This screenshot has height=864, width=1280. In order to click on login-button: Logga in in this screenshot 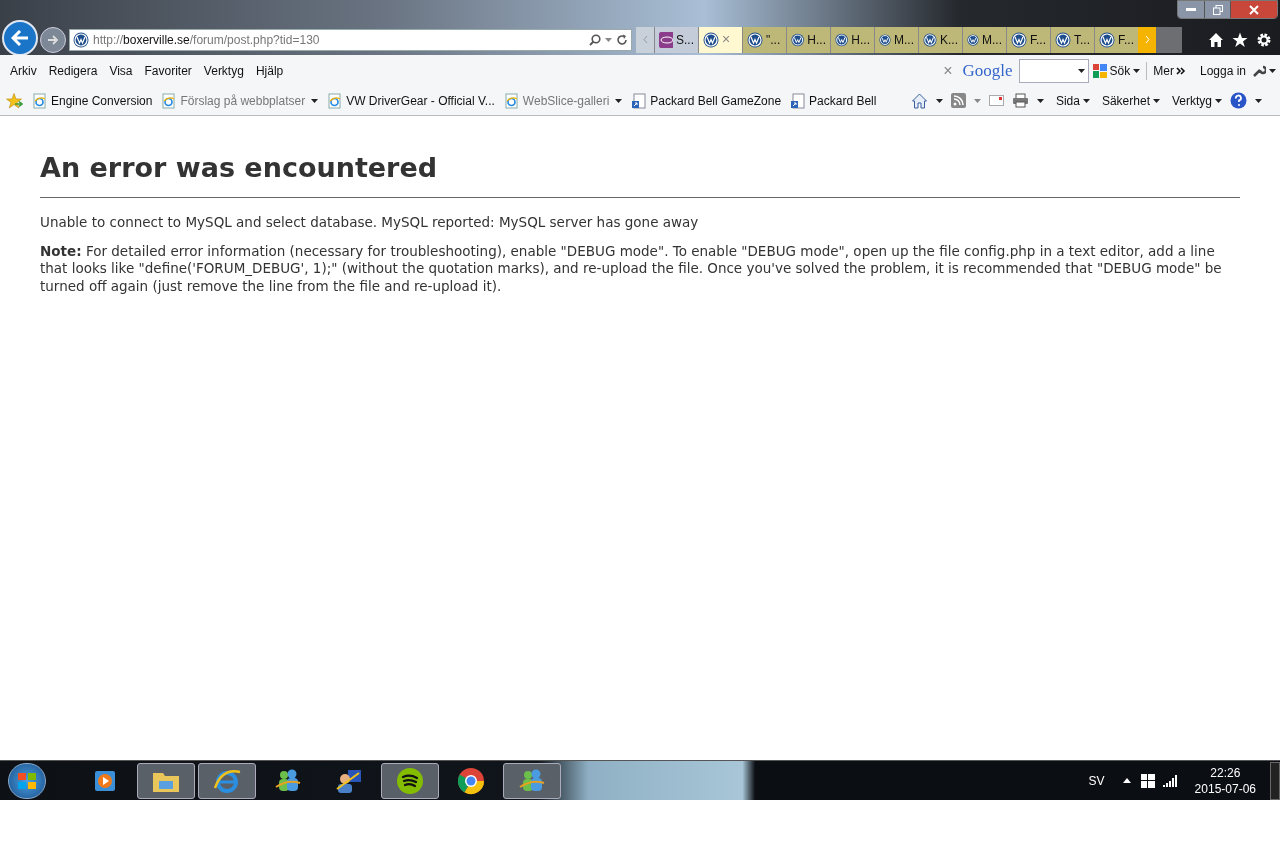, I will do `click(1222, 70)`.